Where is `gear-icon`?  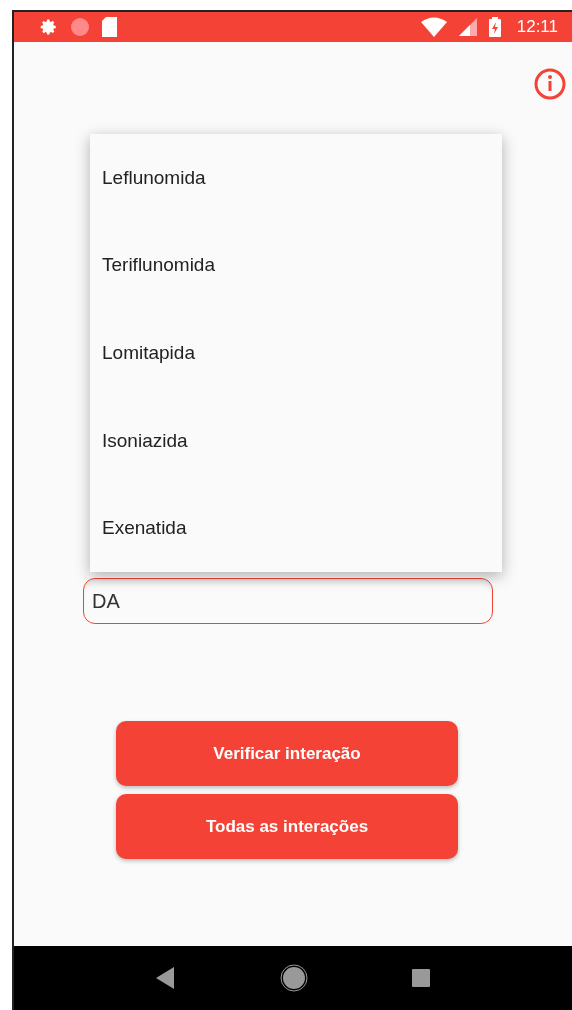
gear-icon is located at coordinates (49, 27).